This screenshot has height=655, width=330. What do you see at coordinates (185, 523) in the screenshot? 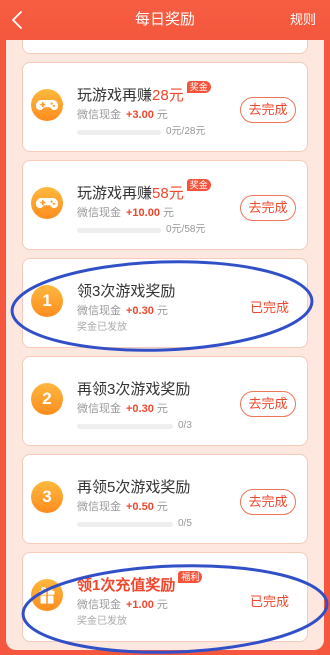
I see `progress-text: 0/5` at bounding box center [185, 523].